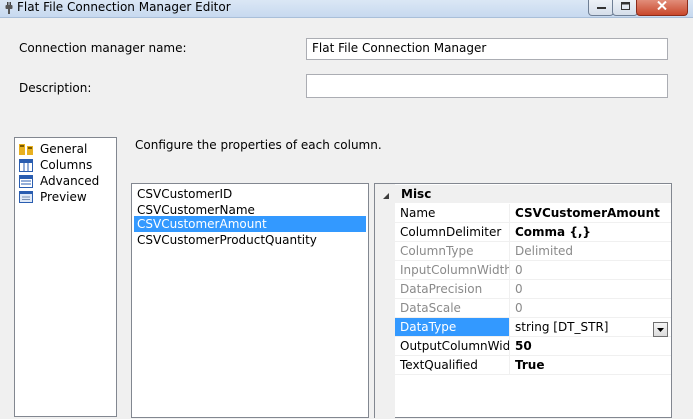 The width and height of the screenshot is (693, 419). I want to click on nav-item-general: General, so click(53, 149).